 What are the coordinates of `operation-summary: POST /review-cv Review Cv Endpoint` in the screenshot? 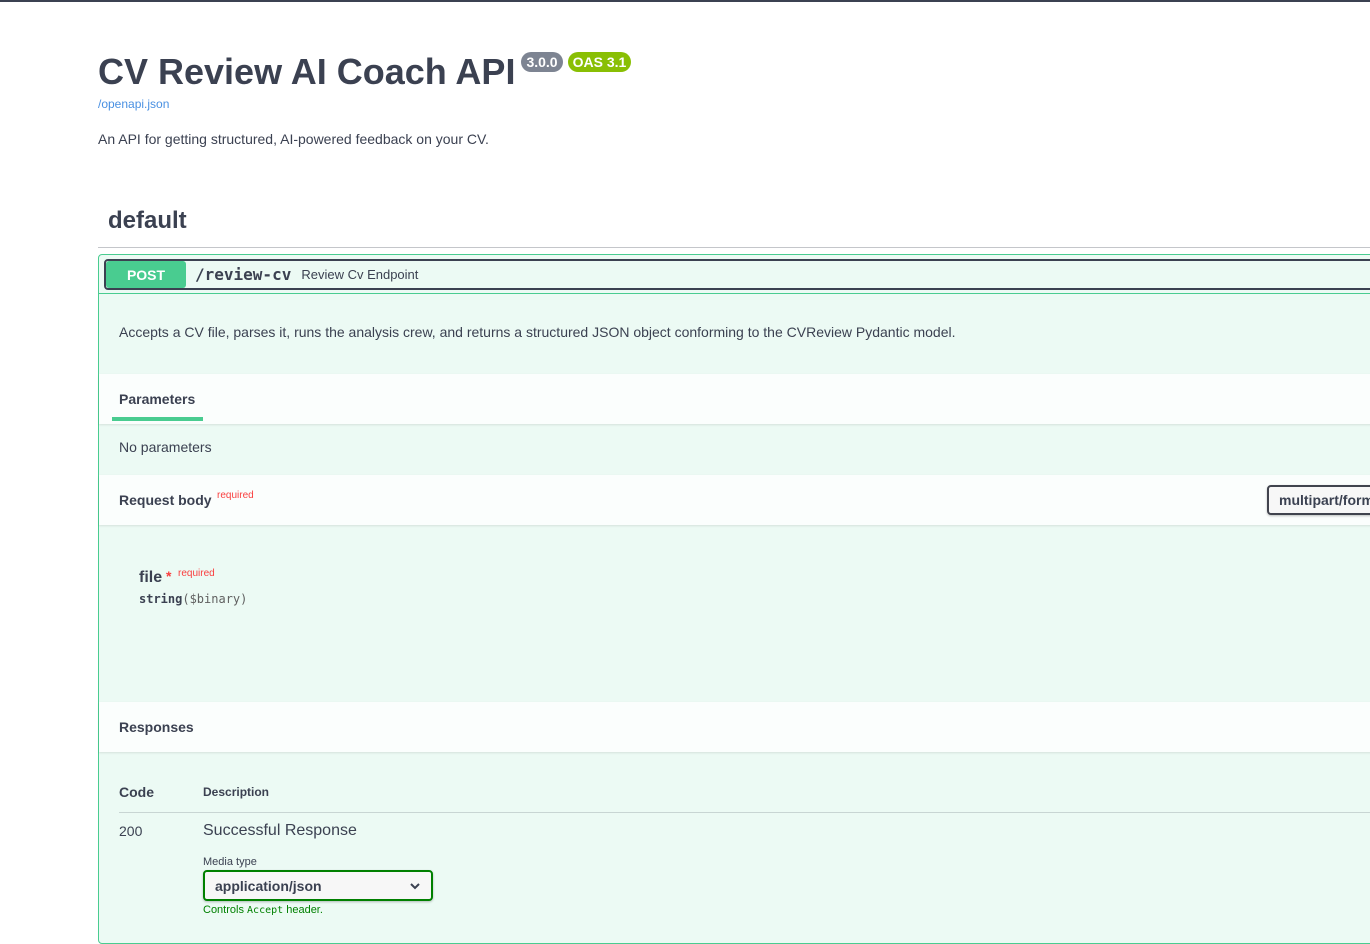 It's located at (737, 274).